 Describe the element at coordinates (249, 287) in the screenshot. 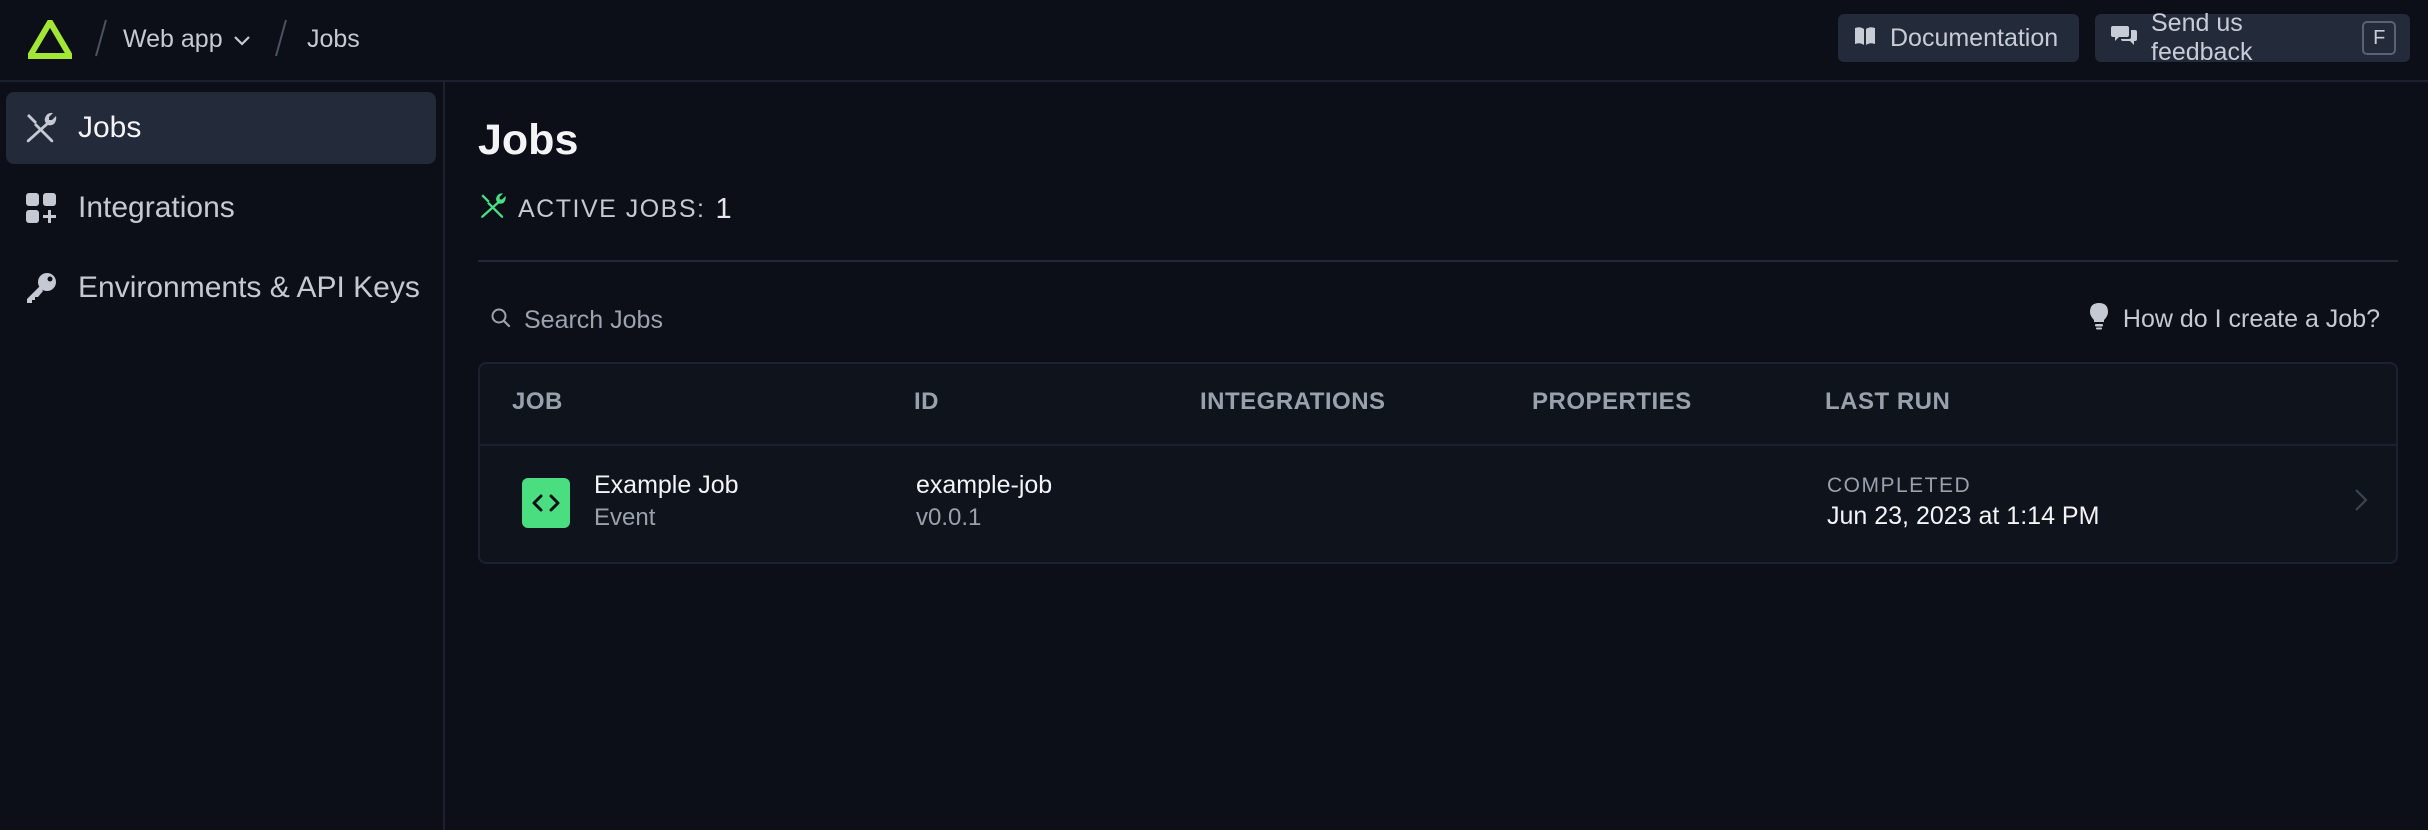

I see `sidebar-item-label: Environments & API Keys` at that location.